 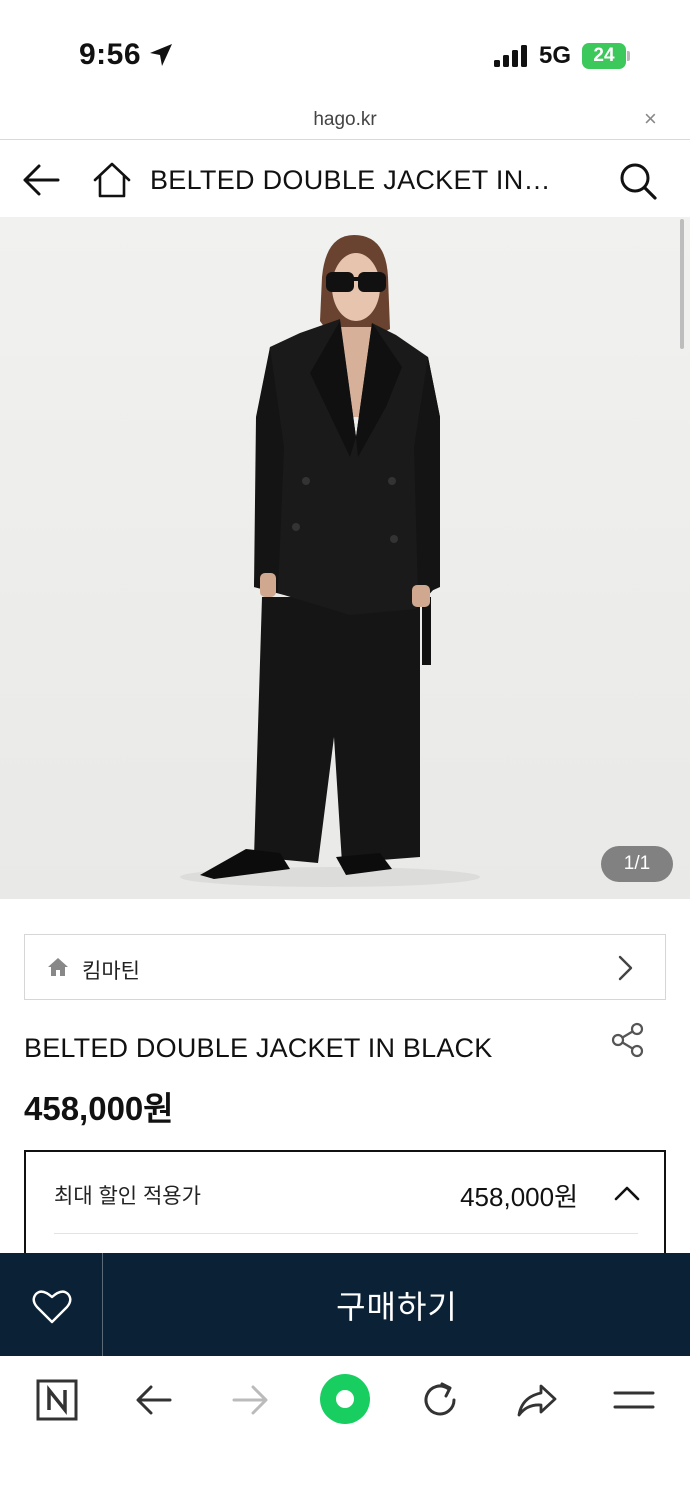 What do you see at coordinates (628, 56) in the screenshot?
I see `battery-nub` at bounding box center [628, 56].